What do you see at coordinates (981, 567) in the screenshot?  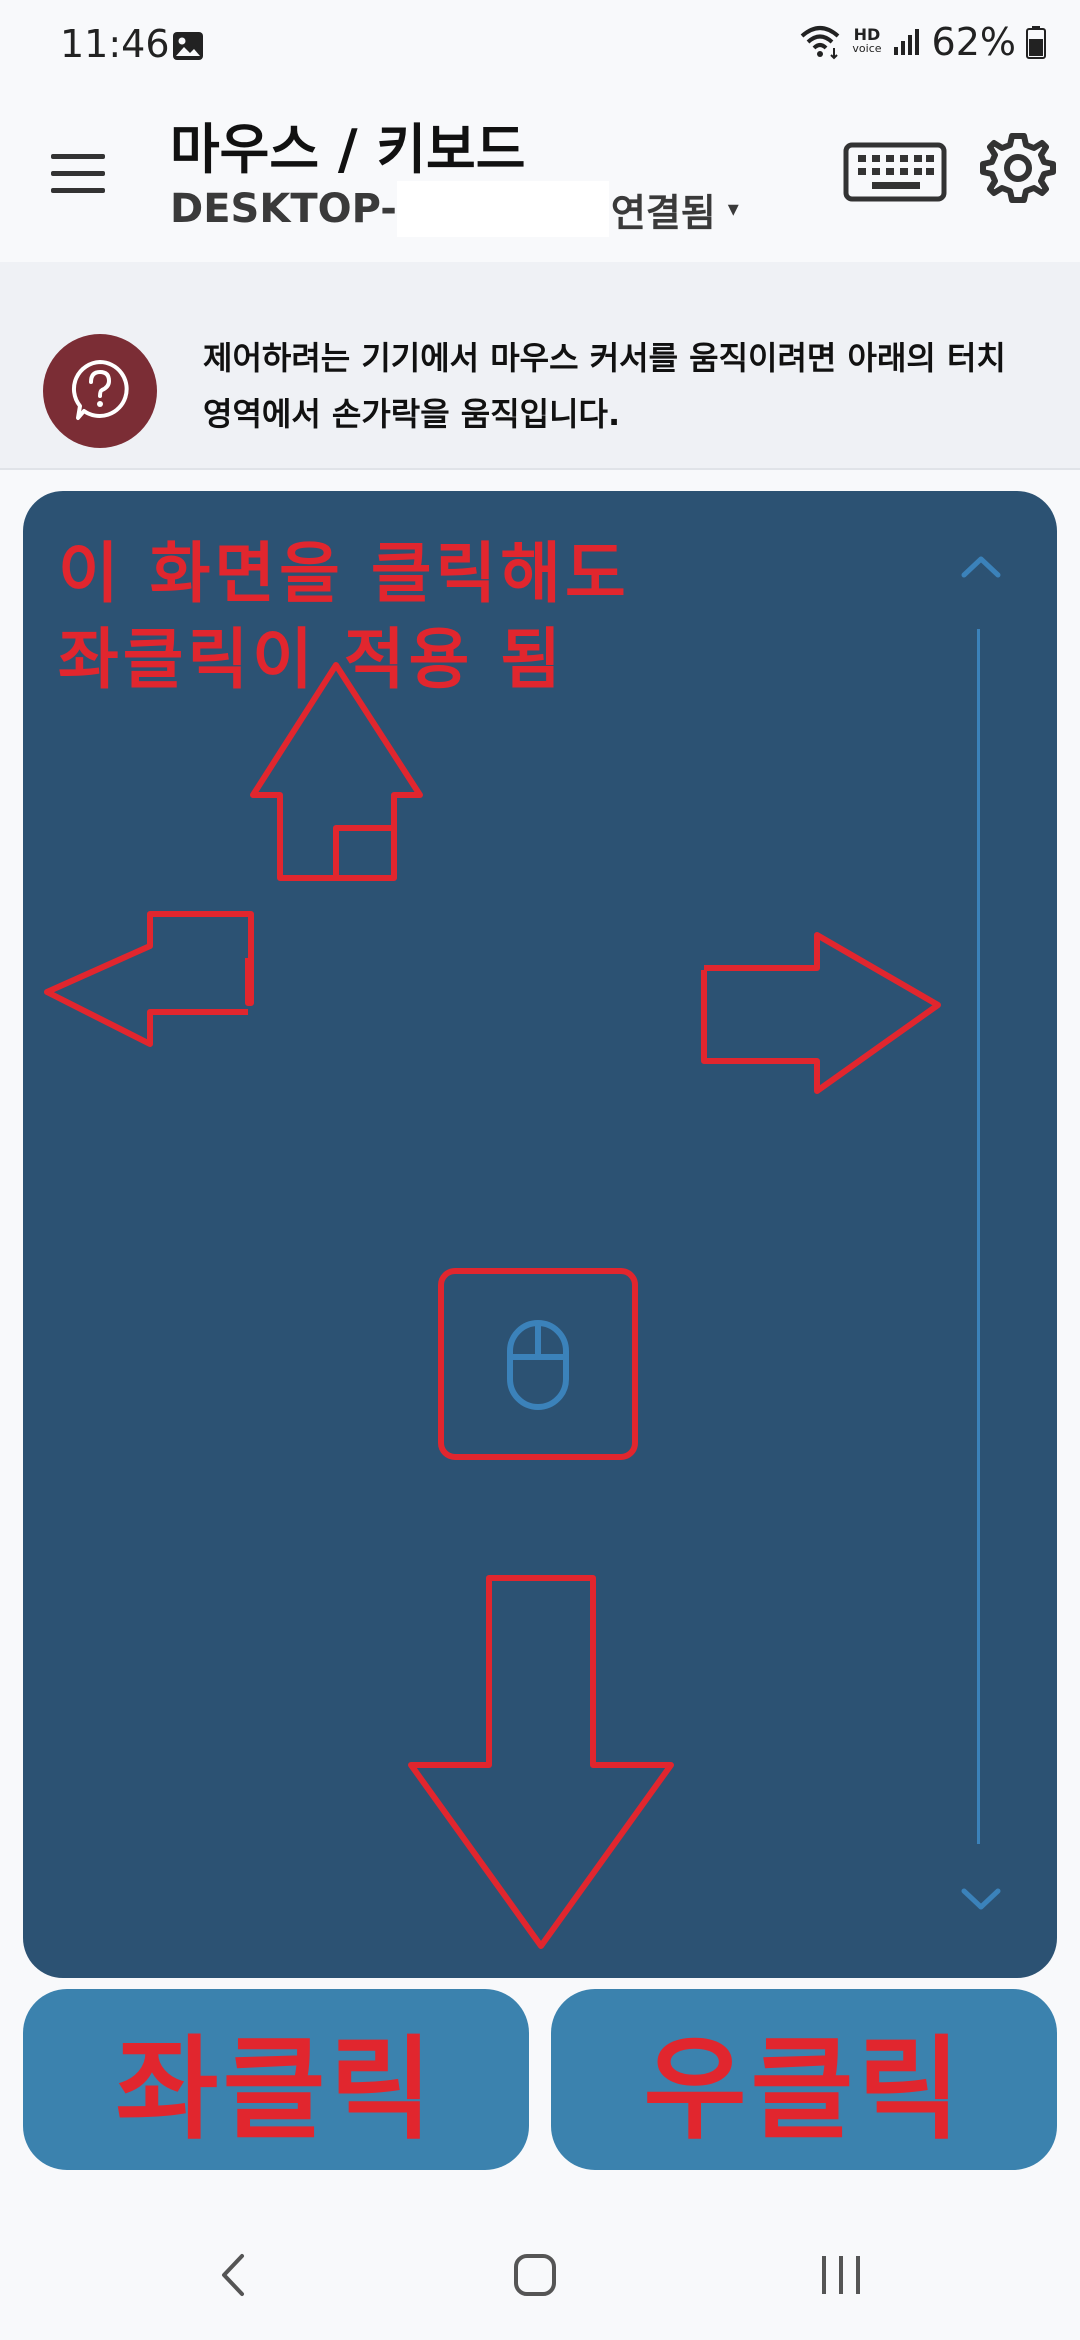 I see `scroll-up-chevron-icon` at bounding box center [981, 567].